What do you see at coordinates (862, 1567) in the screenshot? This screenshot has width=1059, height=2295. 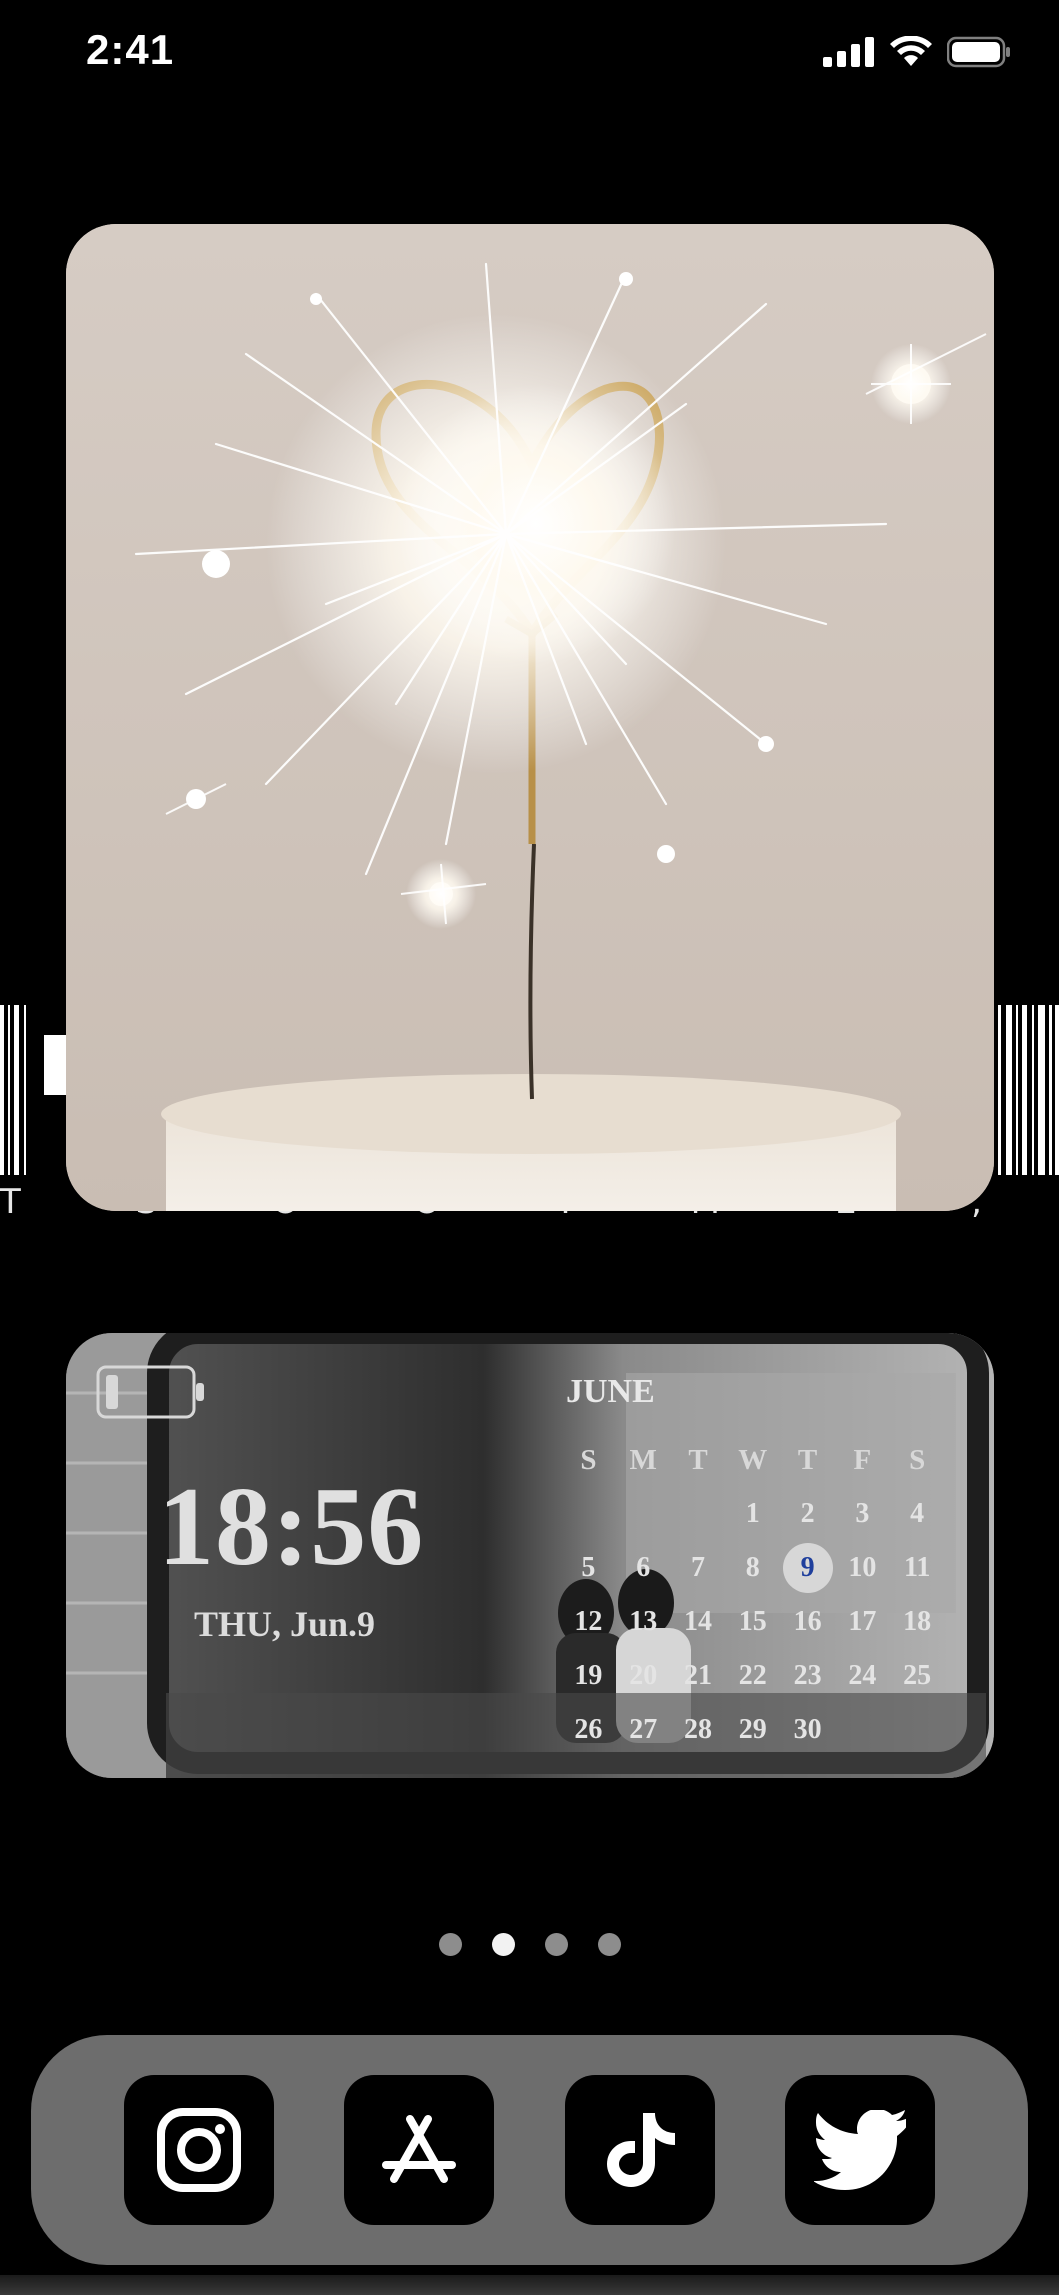 I see `calendar-day: 10` at bounding box center [862, 1567].